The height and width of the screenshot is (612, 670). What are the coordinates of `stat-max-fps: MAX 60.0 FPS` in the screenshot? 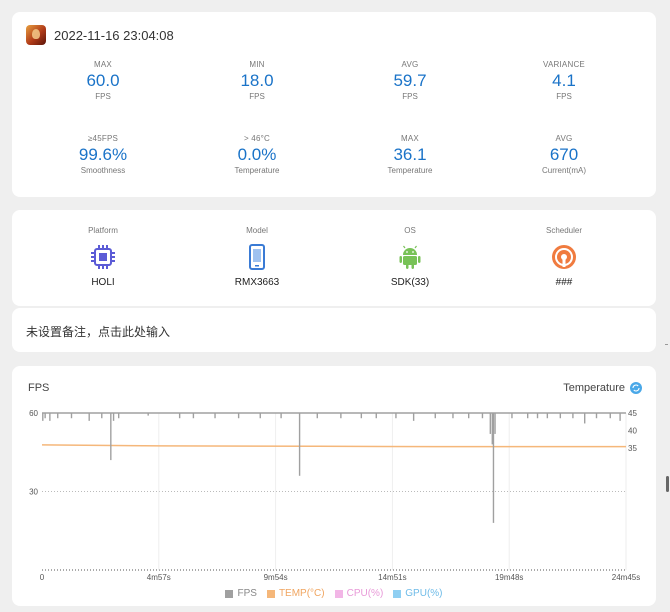 It's located at (103, 80).